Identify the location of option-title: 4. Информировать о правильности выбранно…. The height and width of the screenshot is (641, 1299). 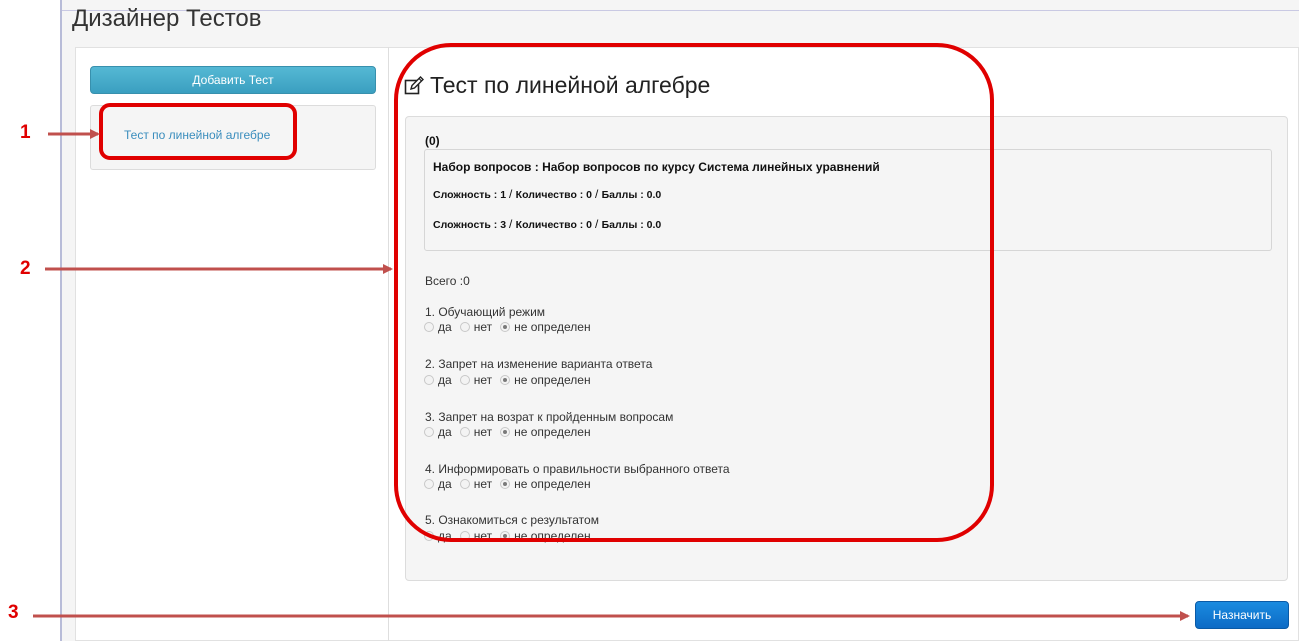
(577, 469).